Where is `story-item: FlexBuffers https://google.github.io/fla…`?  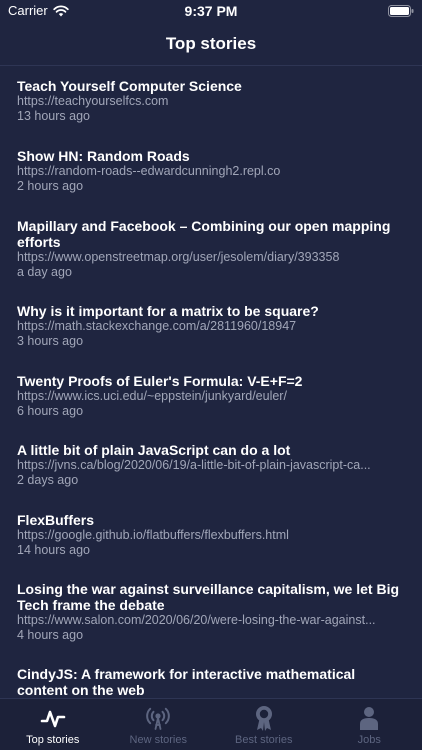
story-item: FlexBuffers https://google.github.io/fla… is located at coordinates (211, 534).